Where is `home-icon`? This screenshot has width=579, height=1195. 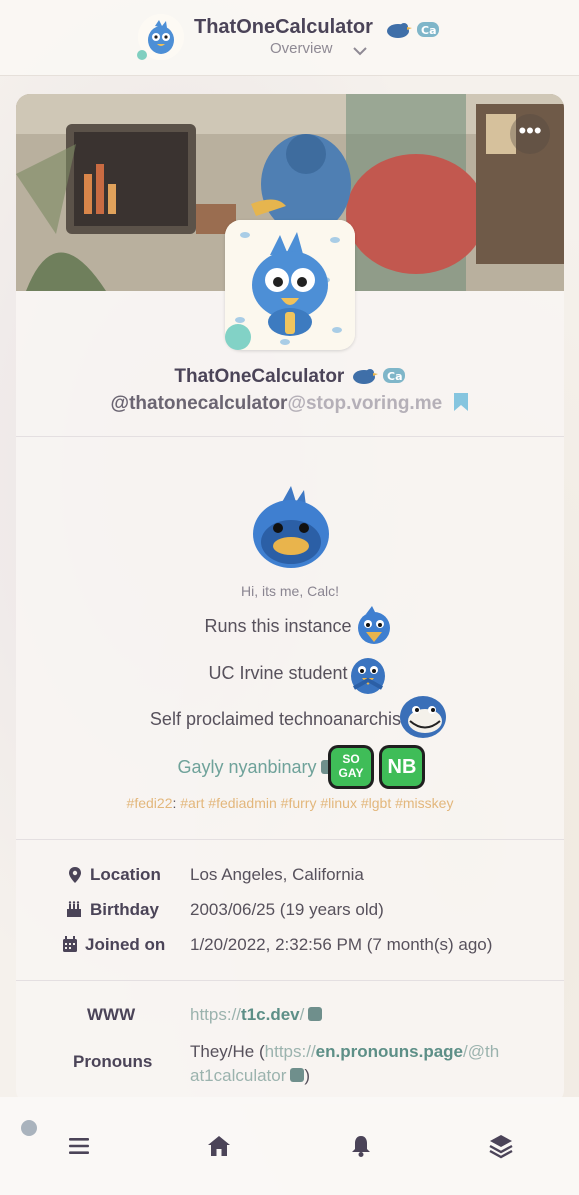 home-icon is located at coordinates (219, 1146).